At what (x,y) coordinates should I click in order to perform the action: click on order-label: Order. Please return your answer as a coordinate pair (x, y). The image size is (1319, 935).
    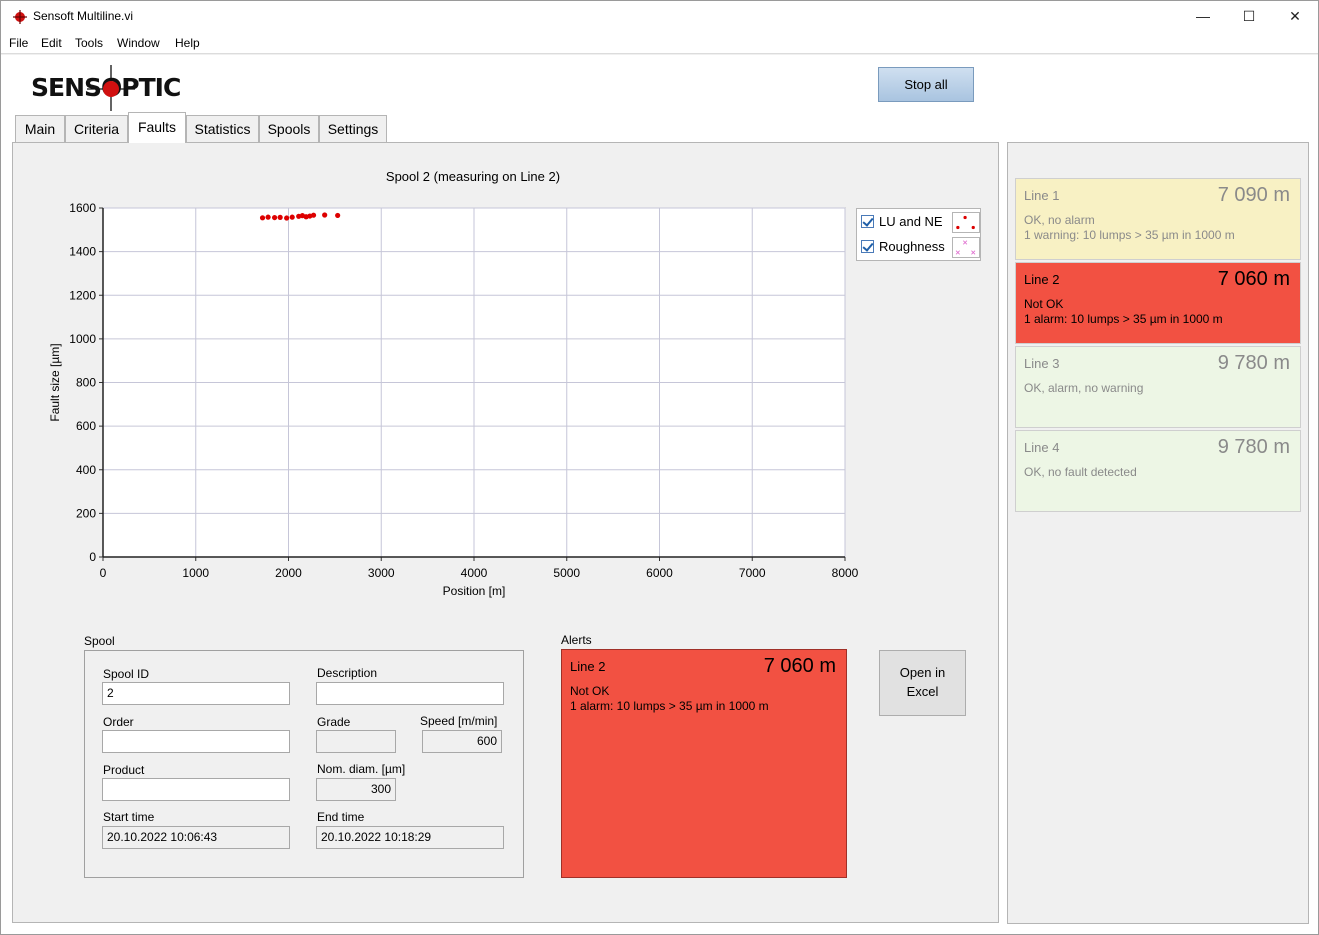
    Looking at the image, I should click on (118, 722).